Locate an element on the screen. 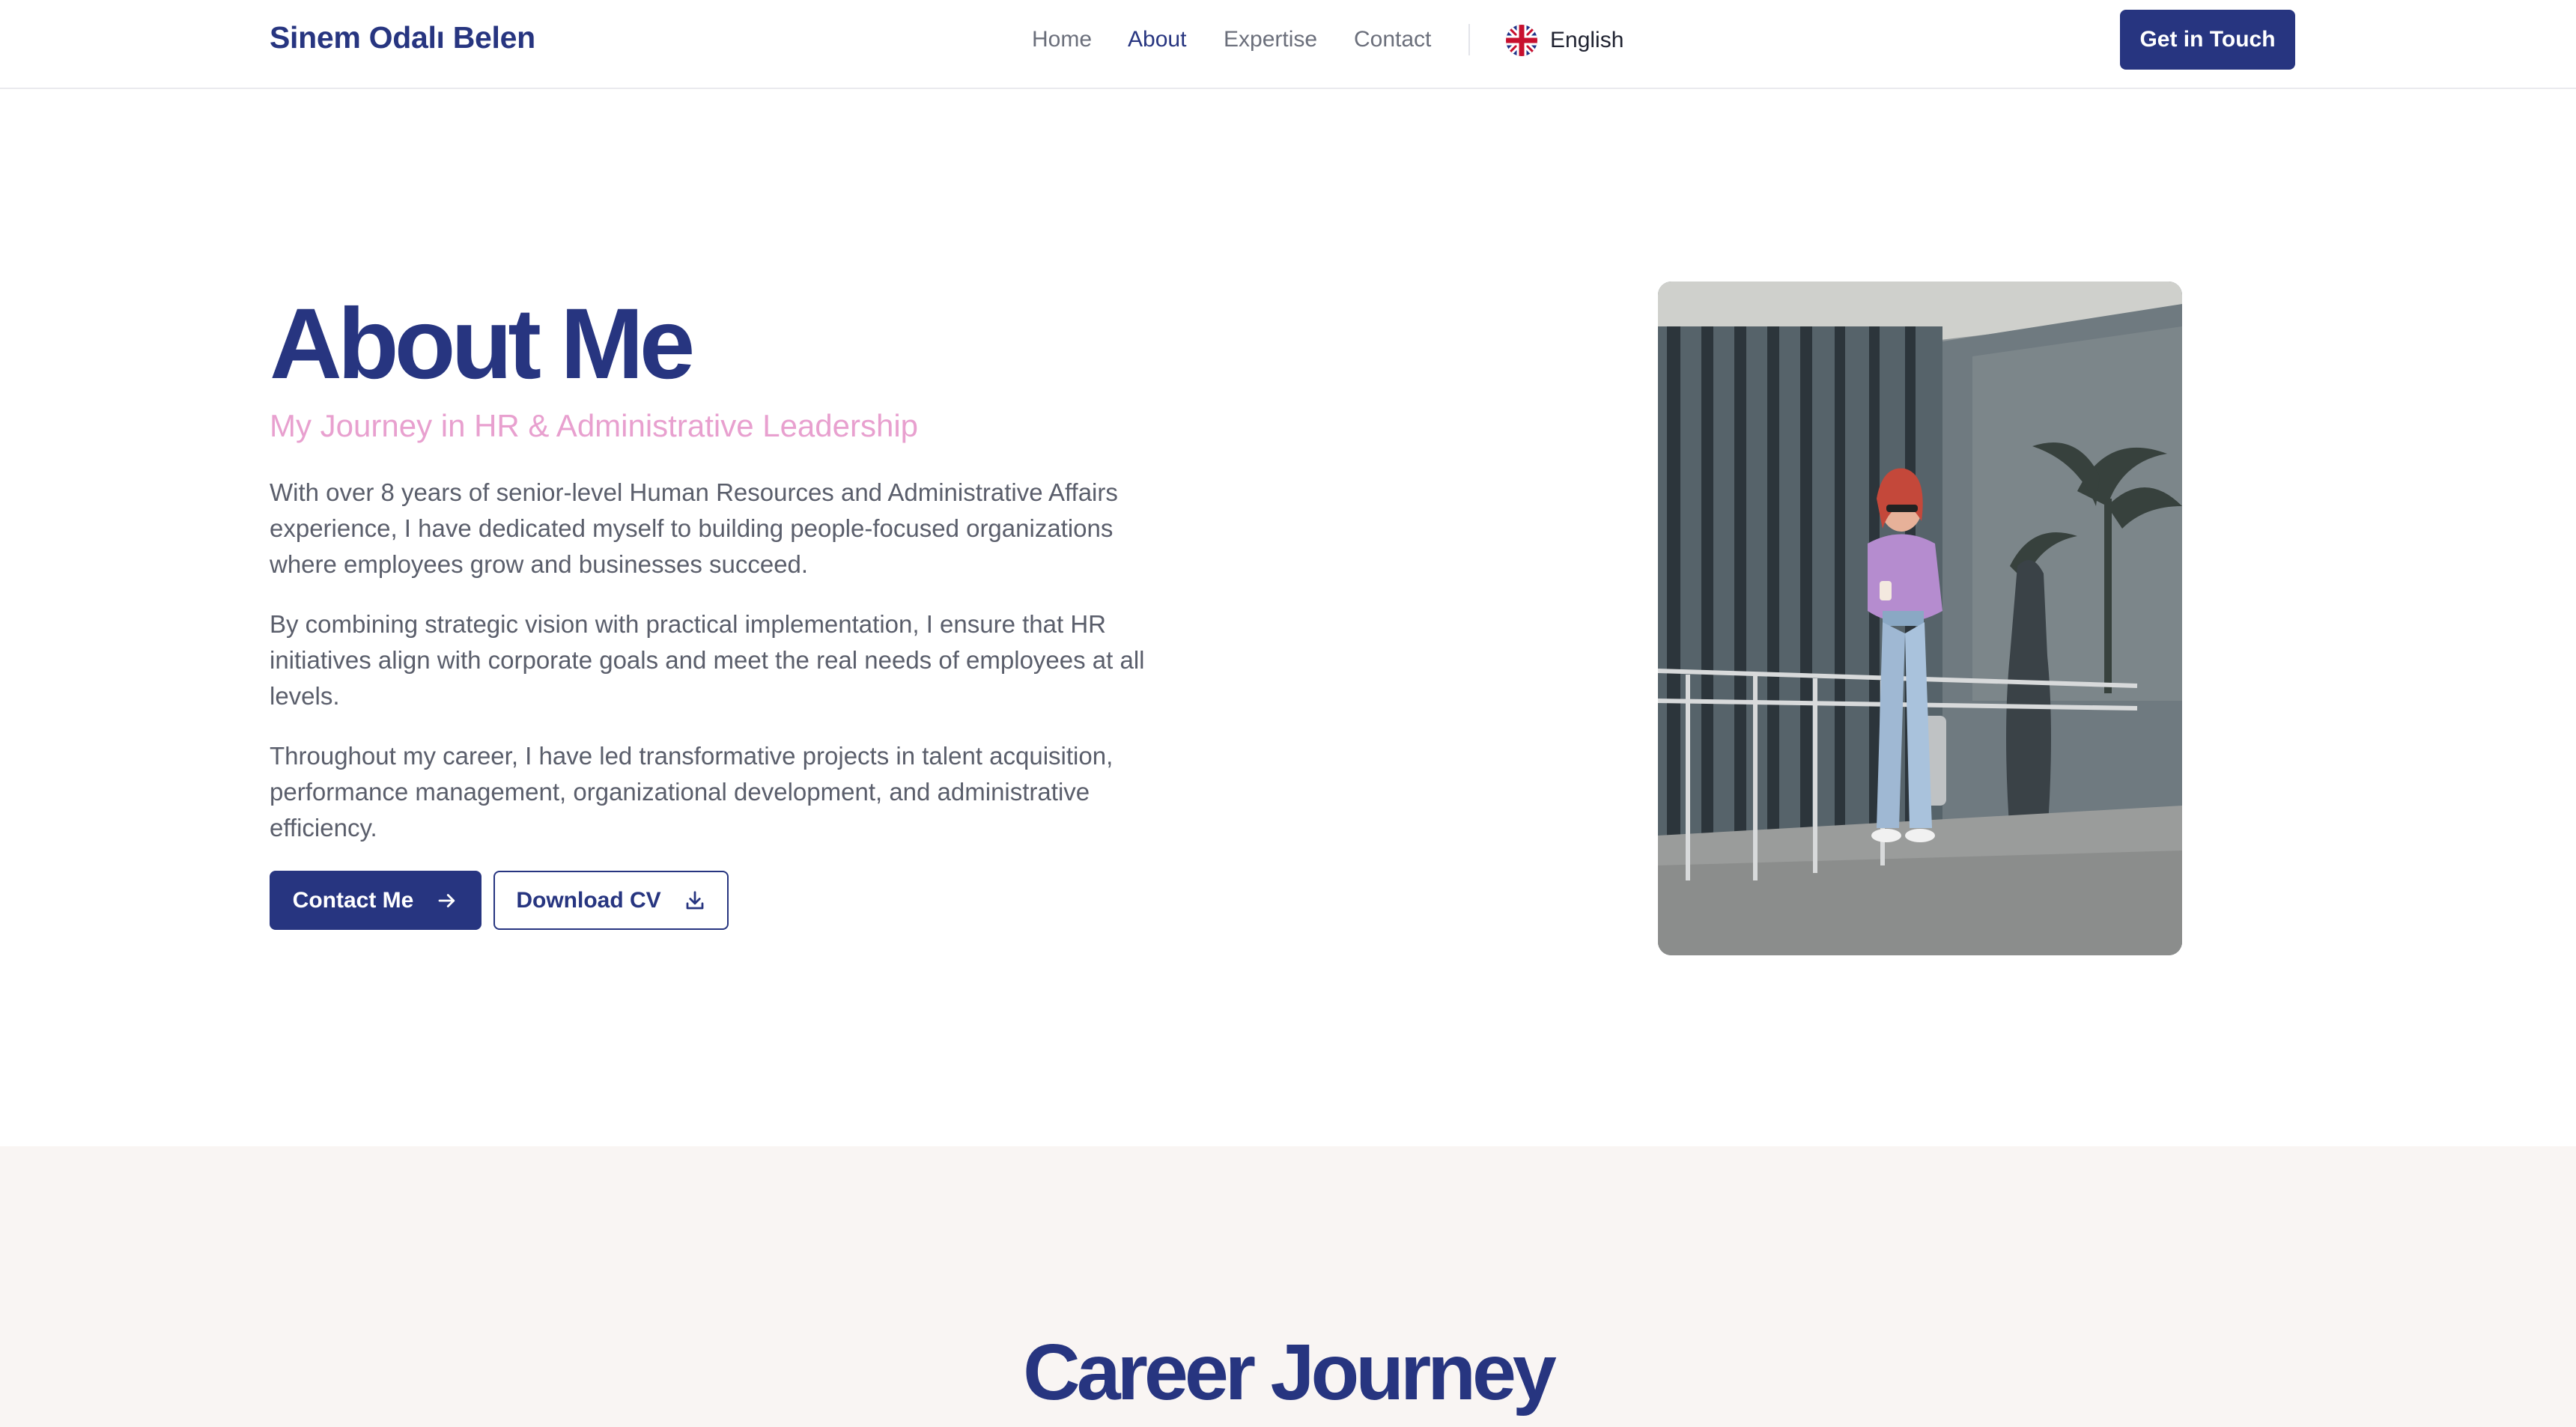 This screenshot has height=1427, width=2576. language-selector: English is located at coordinates (1564, 40).